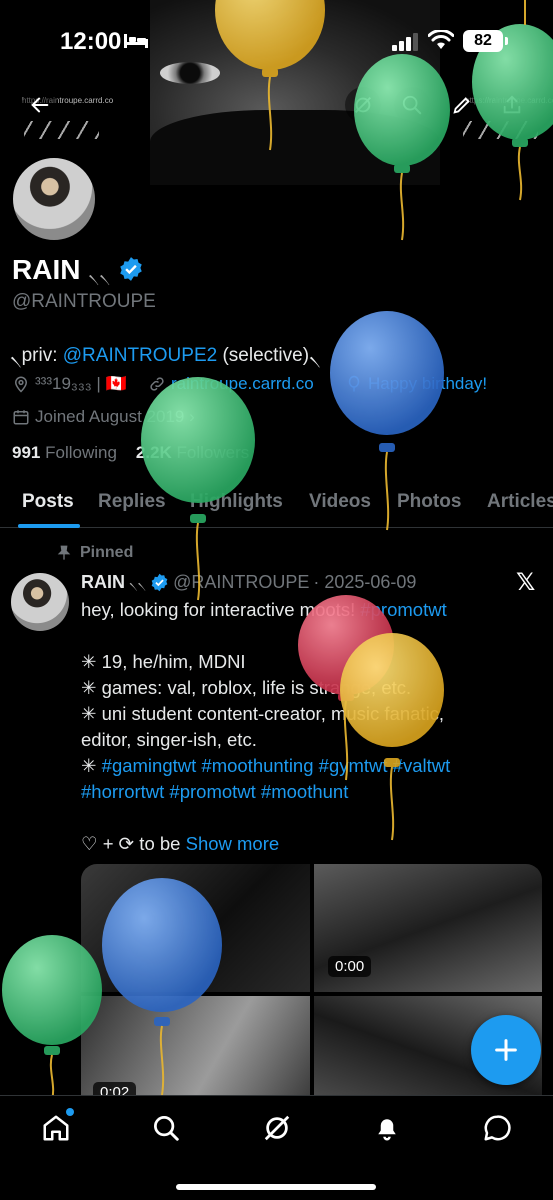 This screenshot has height=1200, width=553. Describe the element at coordinates (36, 355) in the screenshot. I see `bio-prefix: ৲priv:` at that location.